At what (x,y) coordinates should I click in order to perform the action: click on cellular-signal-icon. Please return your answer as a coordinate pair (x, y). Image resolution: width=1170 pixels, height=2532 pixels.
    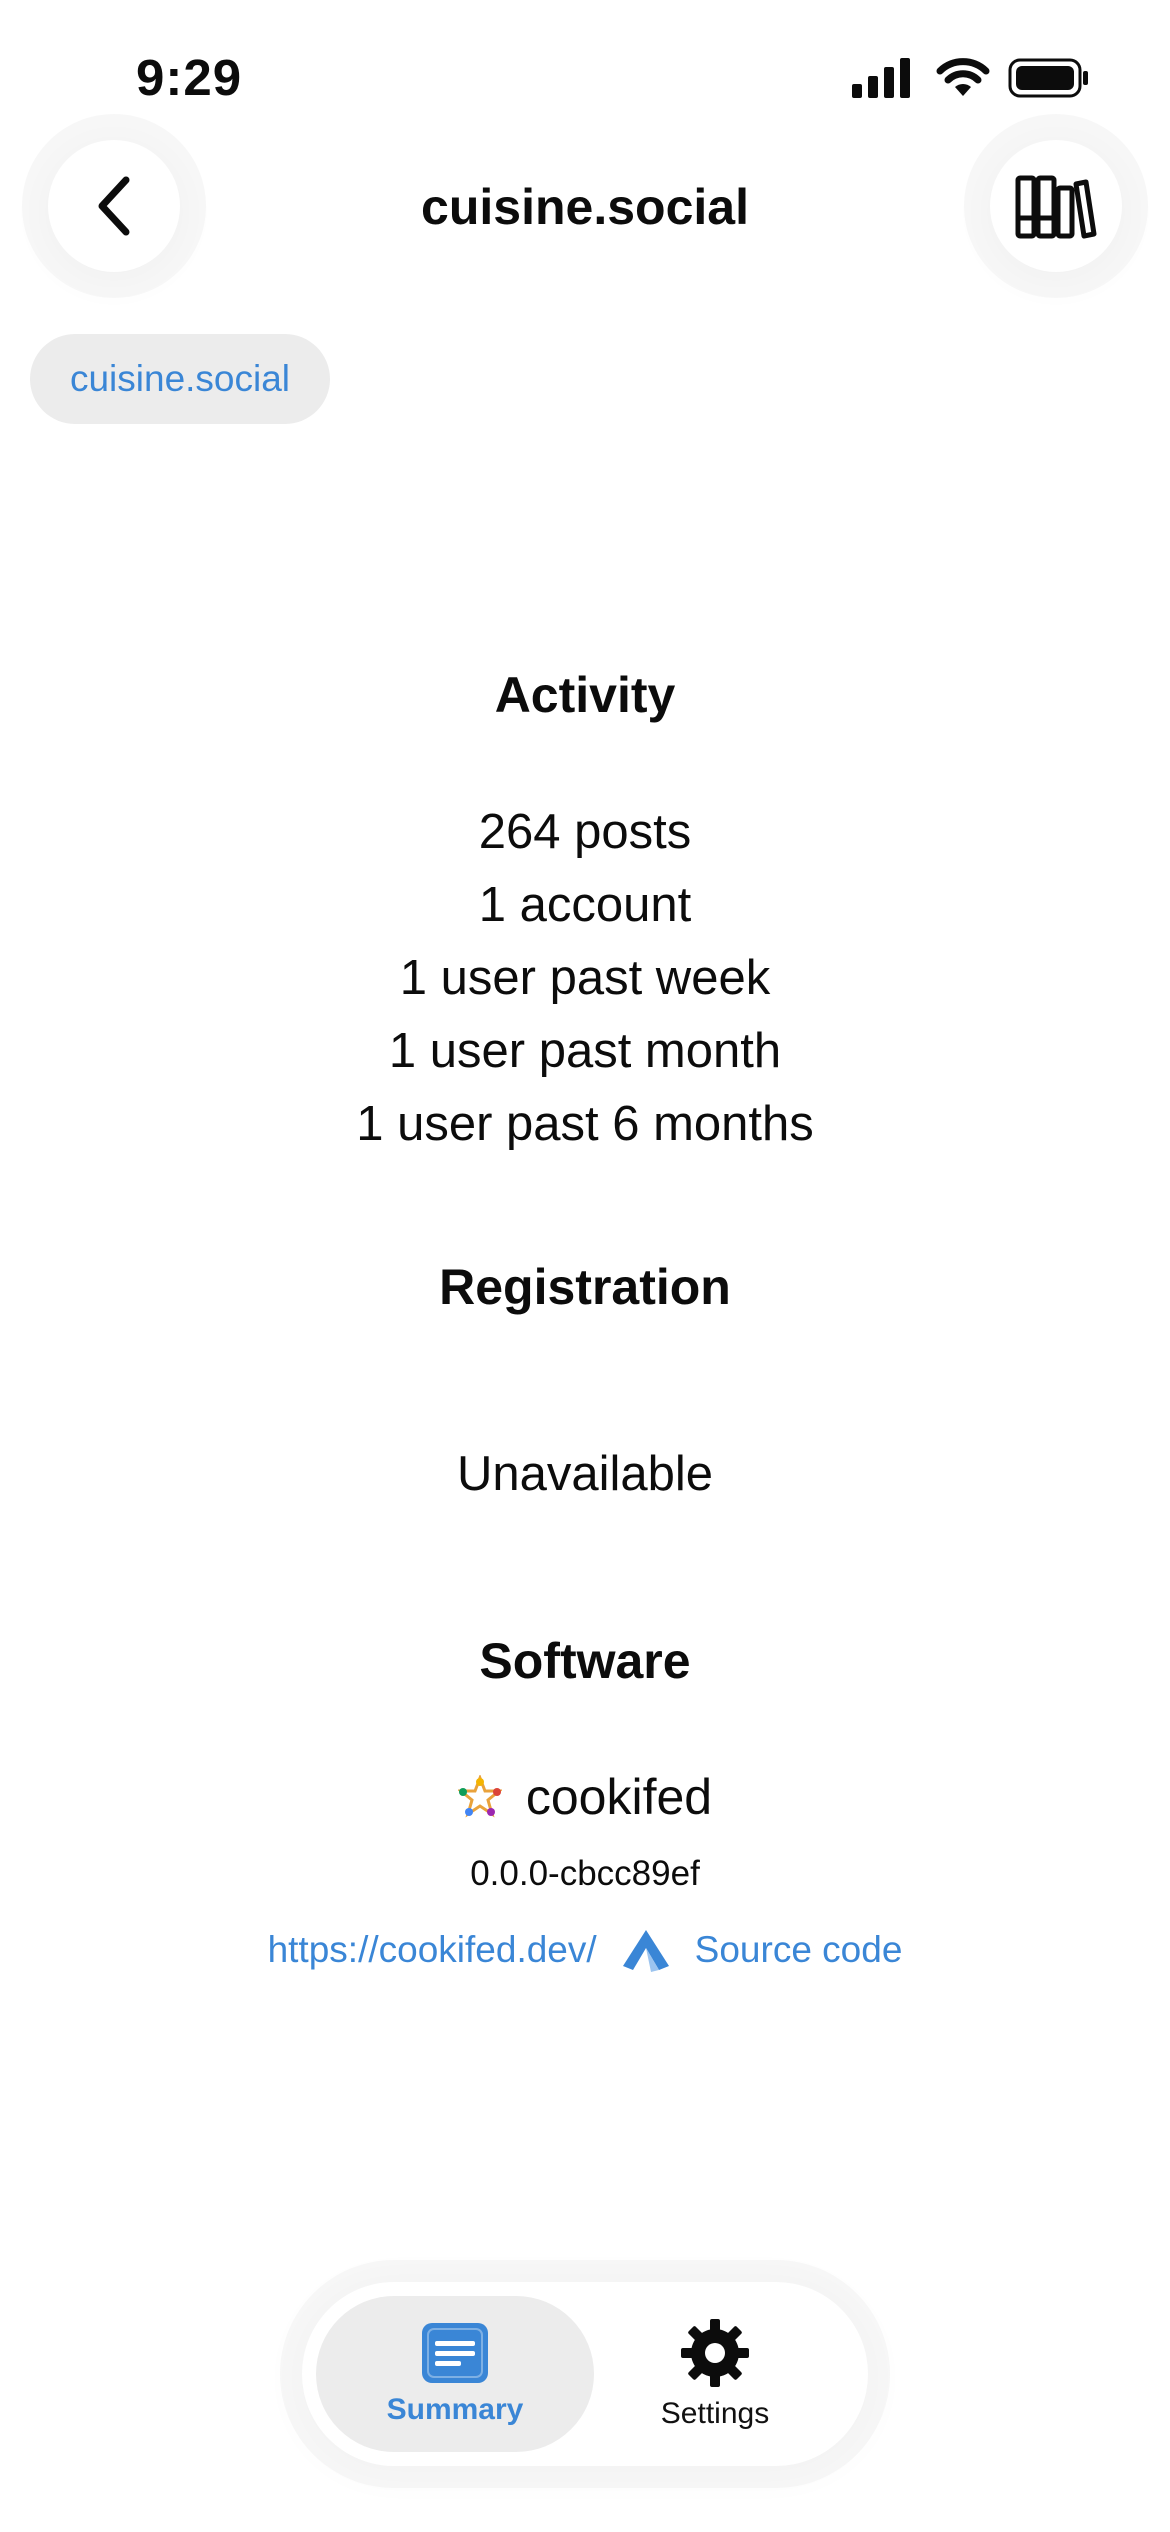
    Looking at the image, I should click on (881, 78).